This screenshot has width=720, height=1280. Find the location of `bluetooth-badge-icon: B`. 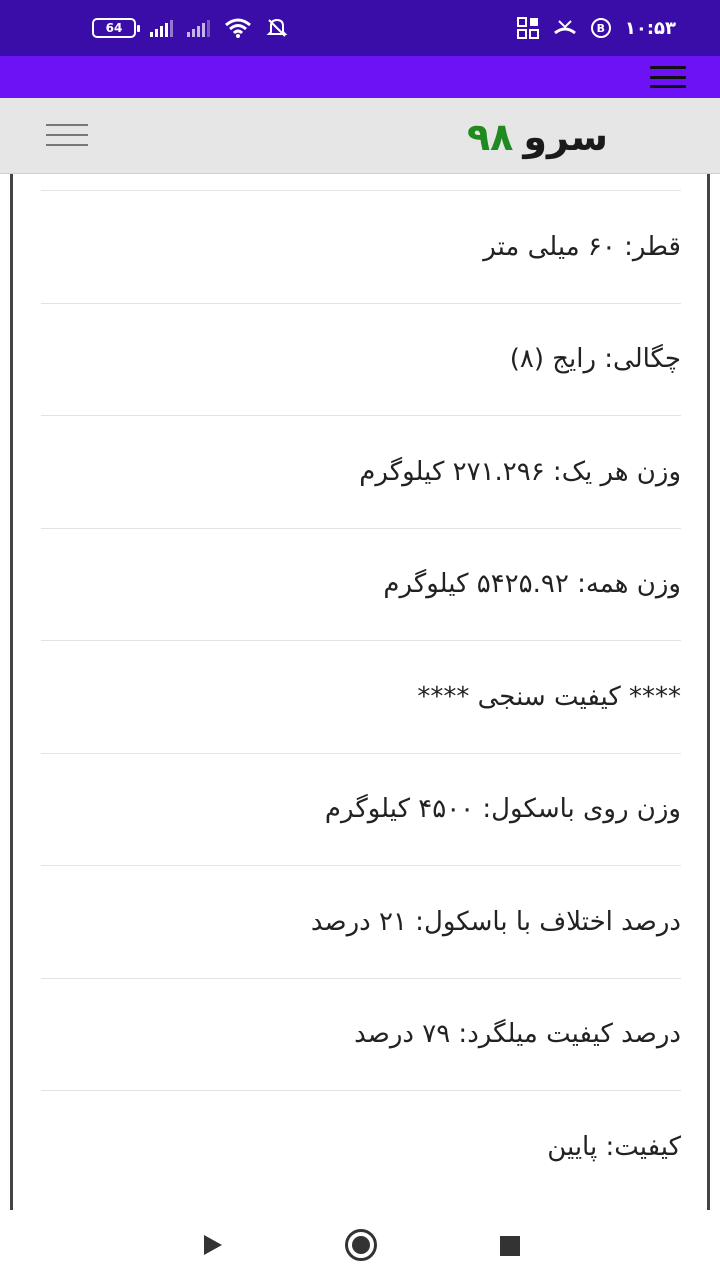

bluetooth-badge-icon: B is located at coordinates (600, 28).